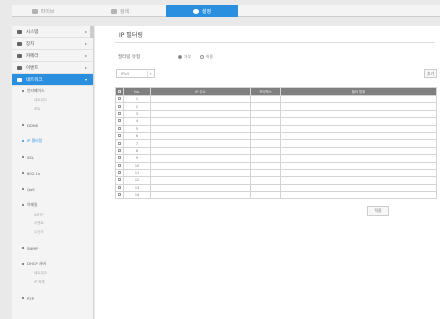  What do you see at coordinates (378, 211) in the screenshot?
I see `apply-button: 적용` at bounding box center [378, 211].